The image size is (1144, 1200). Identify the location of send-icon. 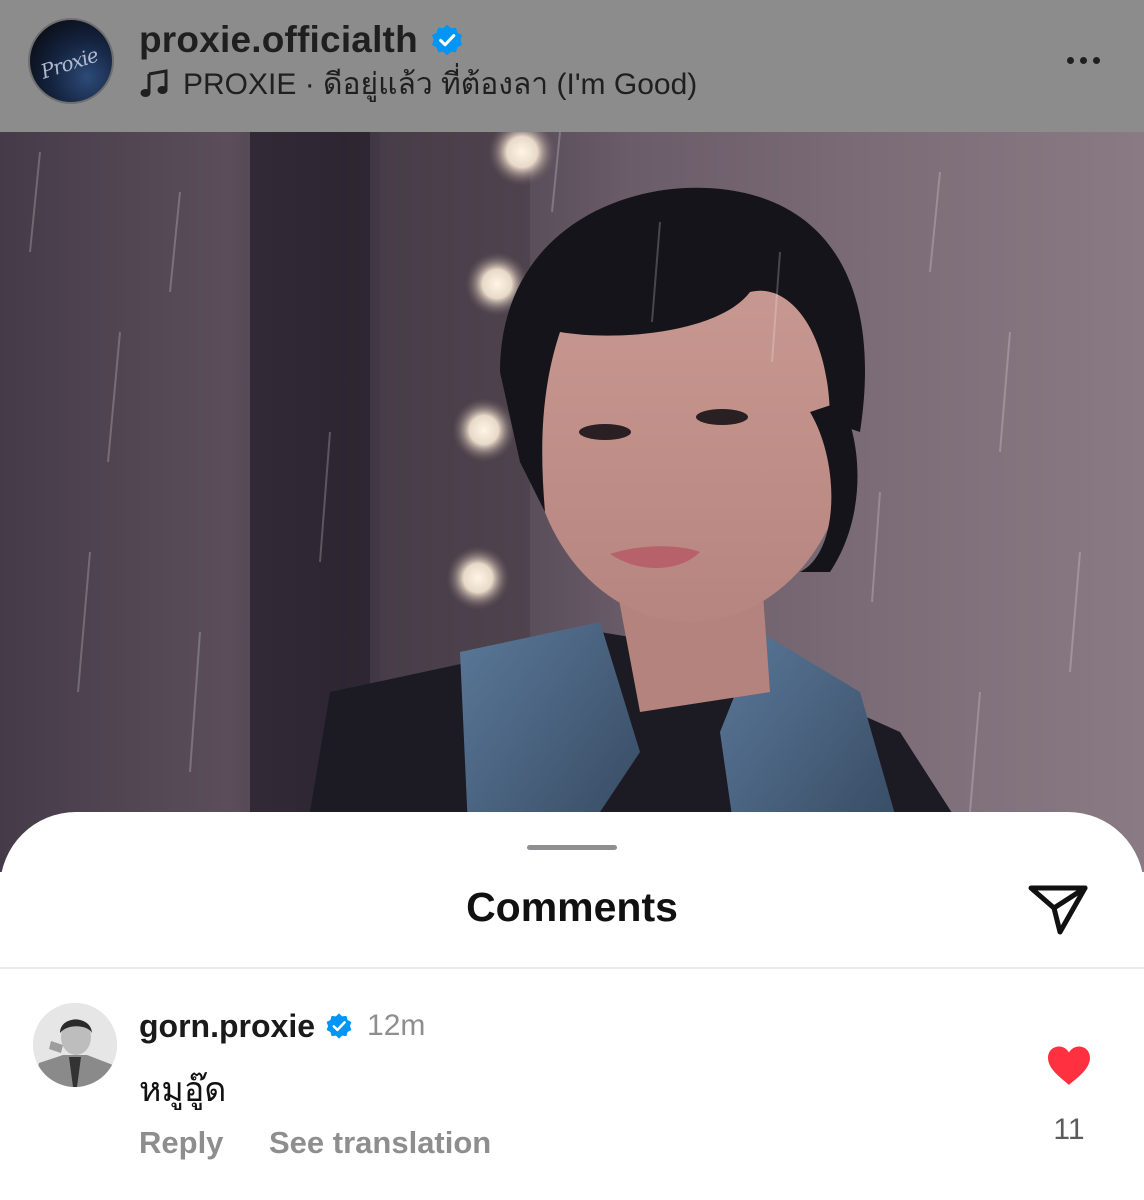
(1058, 908).